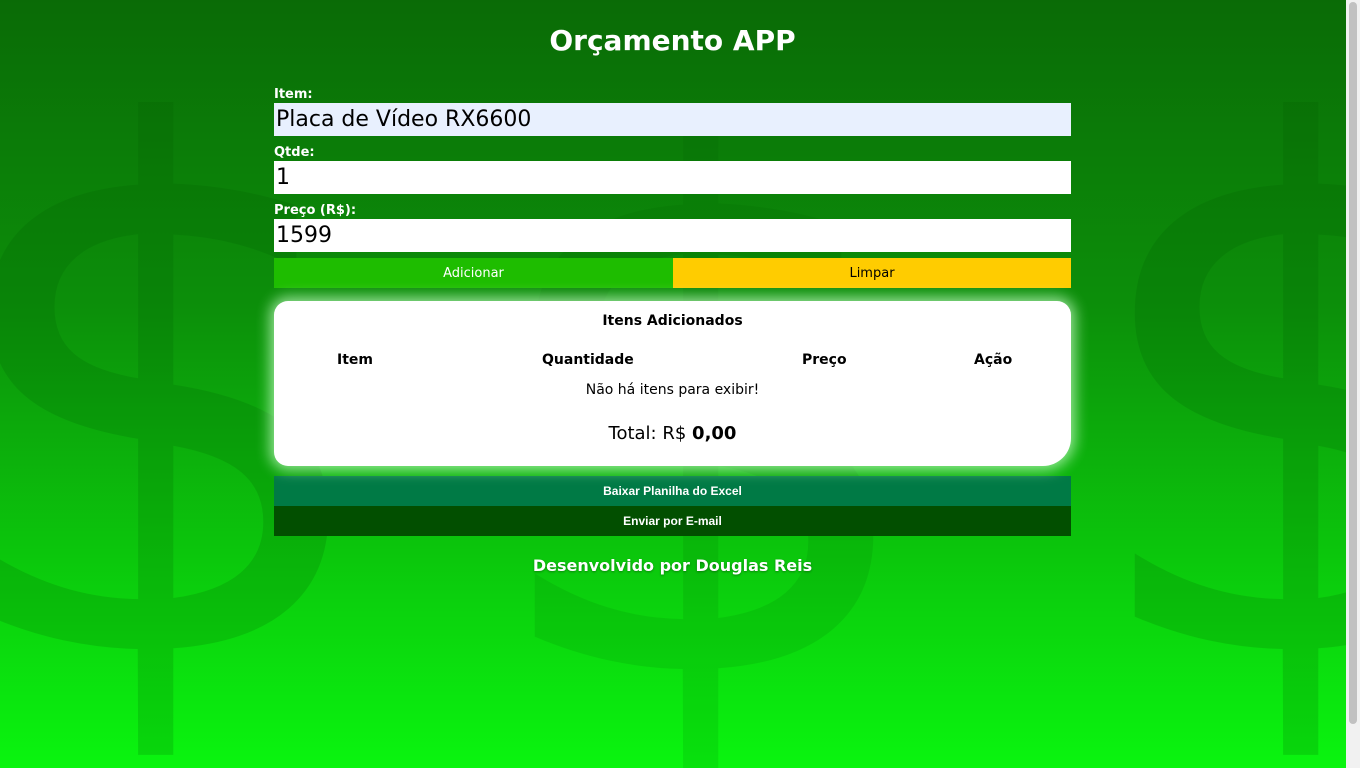 The width and height of the screenshot is (1360, 768). Describe the element at coordinates (672, 177) in the screenshot. I see `qty-input` at that location.